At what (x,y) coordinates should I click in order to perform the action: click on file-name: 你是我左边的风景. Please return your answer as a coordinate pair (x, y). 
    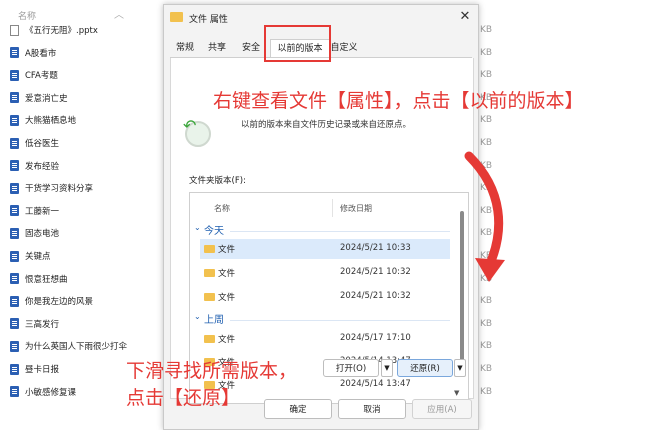
    Looking at the image, I should click on (59, 302).